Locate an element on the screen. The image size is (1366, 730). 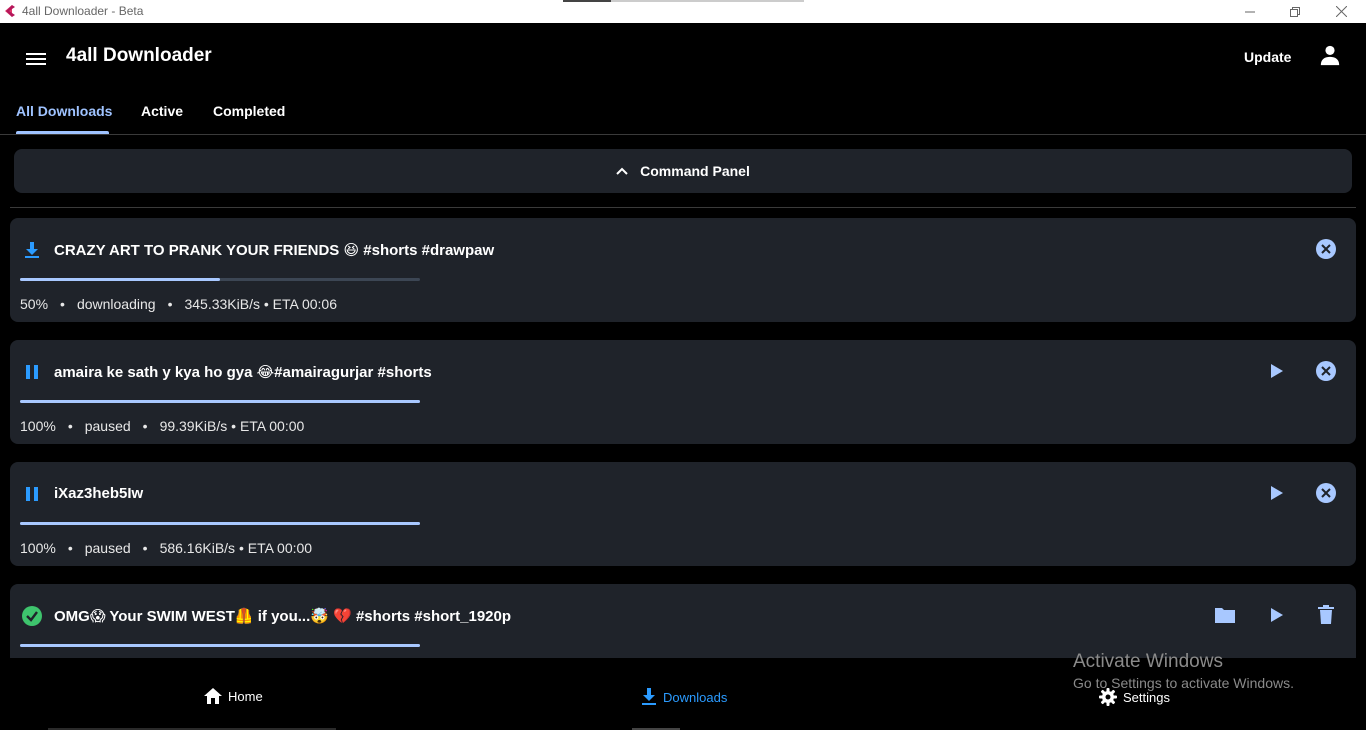
restore-icon is located at coordinates (1295, 11).